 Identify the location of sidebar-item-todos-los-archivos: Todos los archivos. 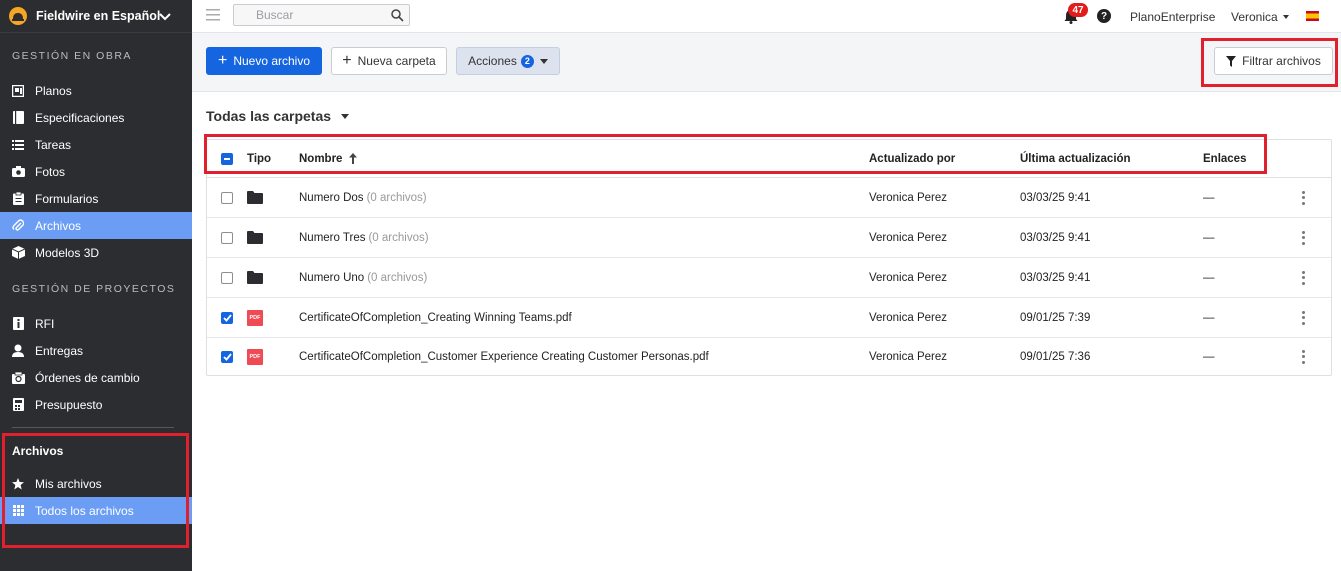
(96, 510).